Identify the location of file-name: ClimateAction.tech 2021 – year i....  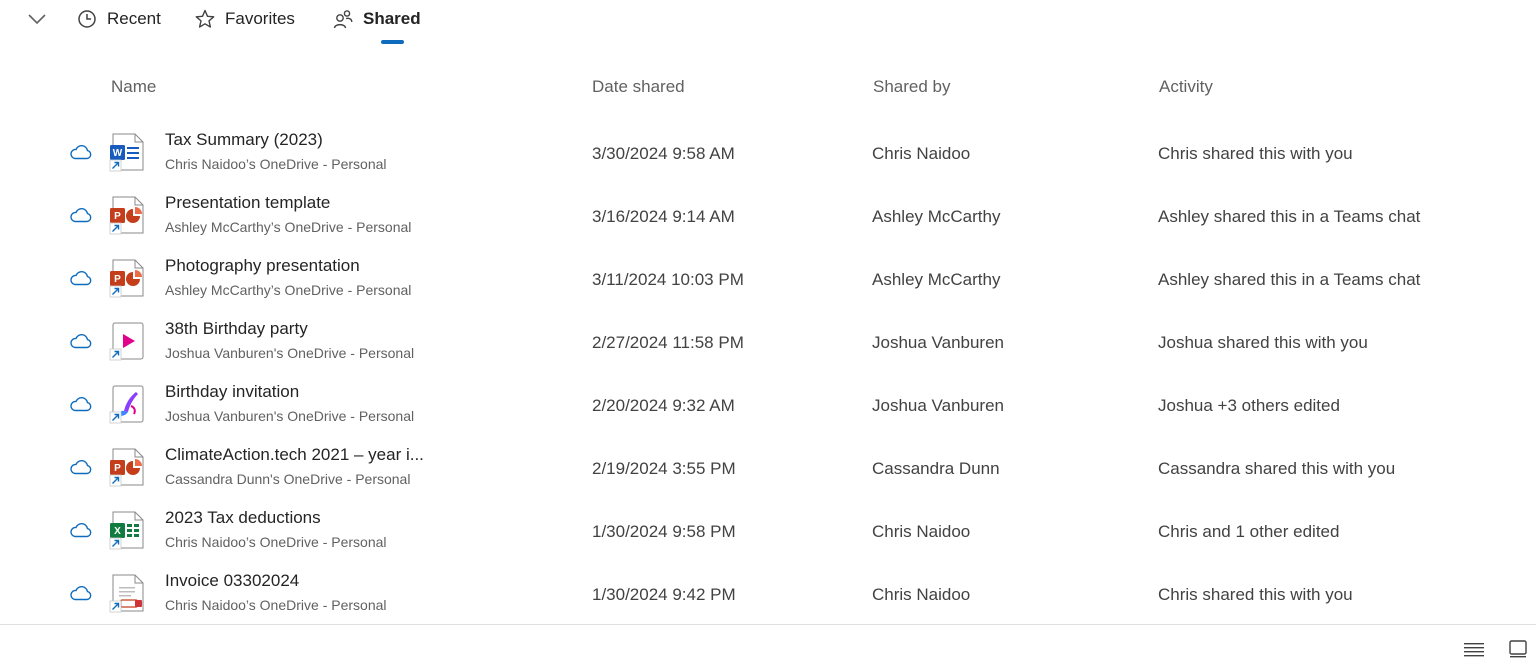
(294, 455).